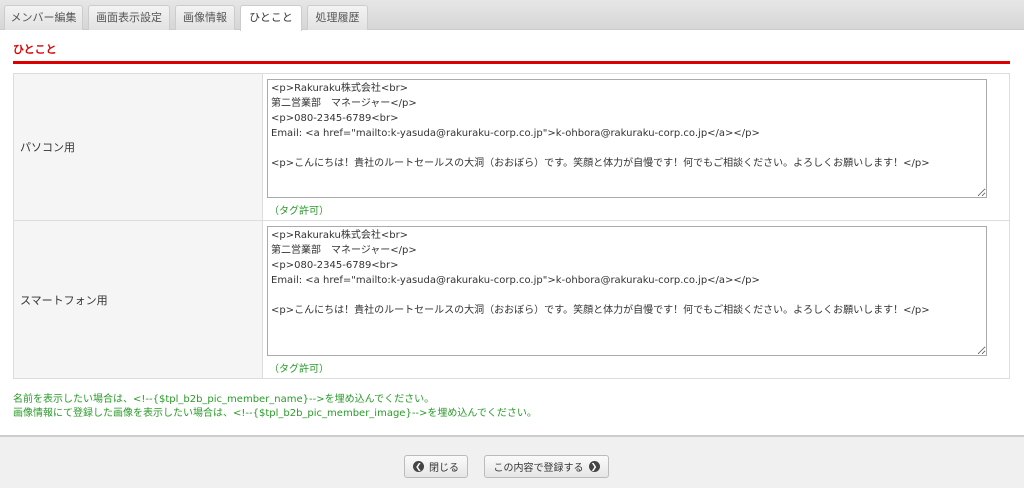 The height and width of the screenshot is (488, 1024). What do you see at coordinates (138, 147) in the screenshot?
I see `pc-label: パソコン用` at bounding box center [138, 147].